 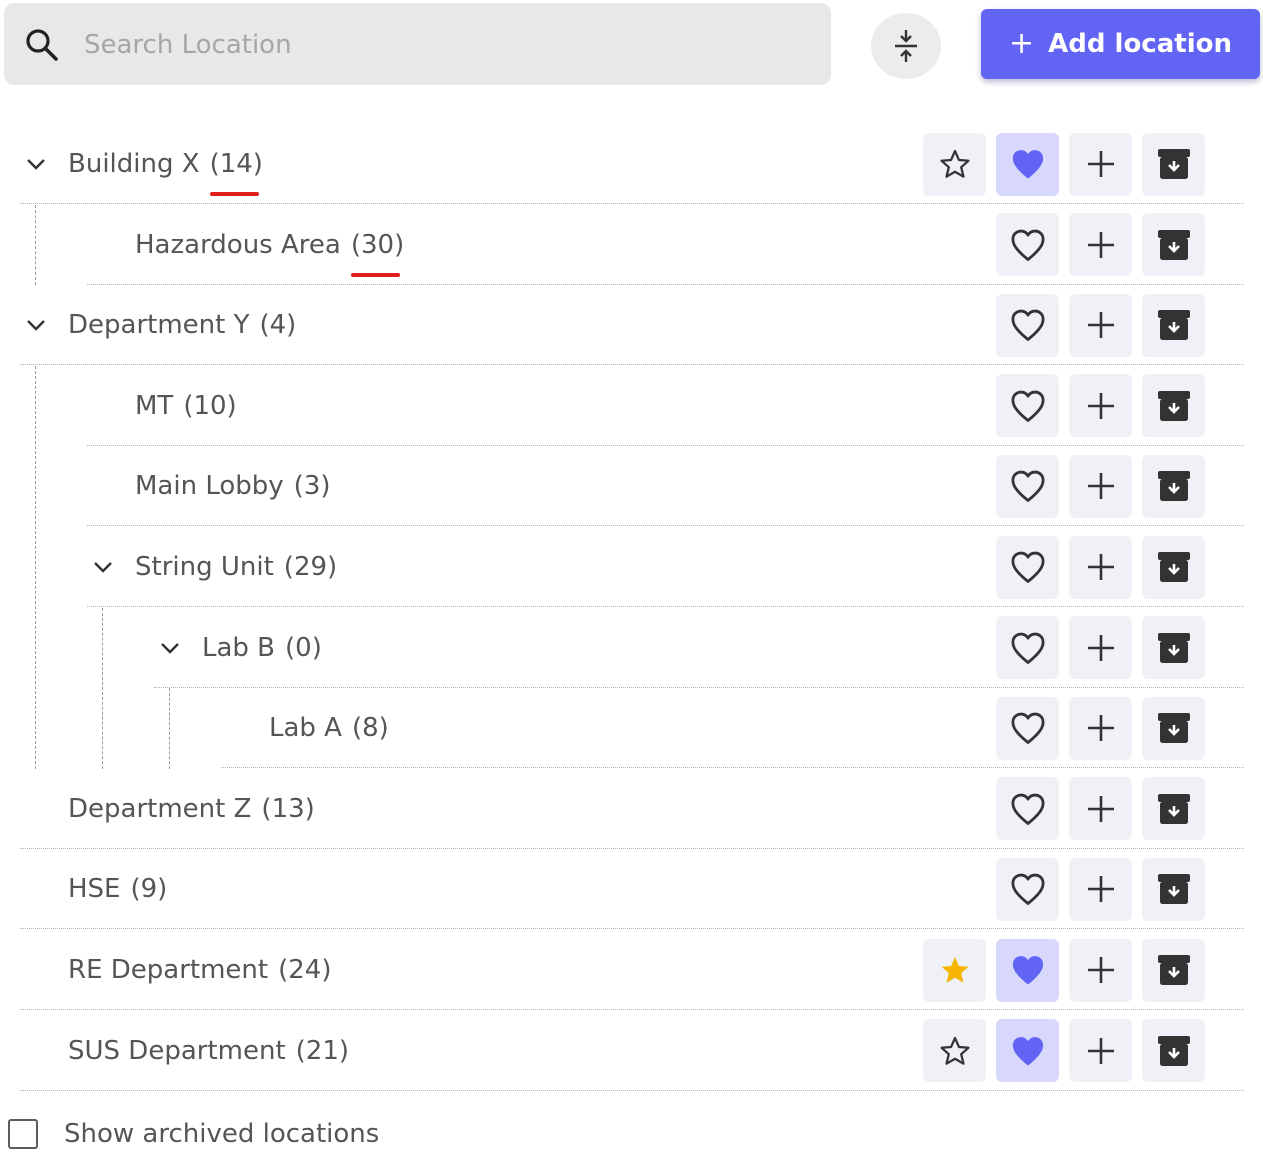 I want to click on add-location-button: + Add location, so click(x=1120, y=44).